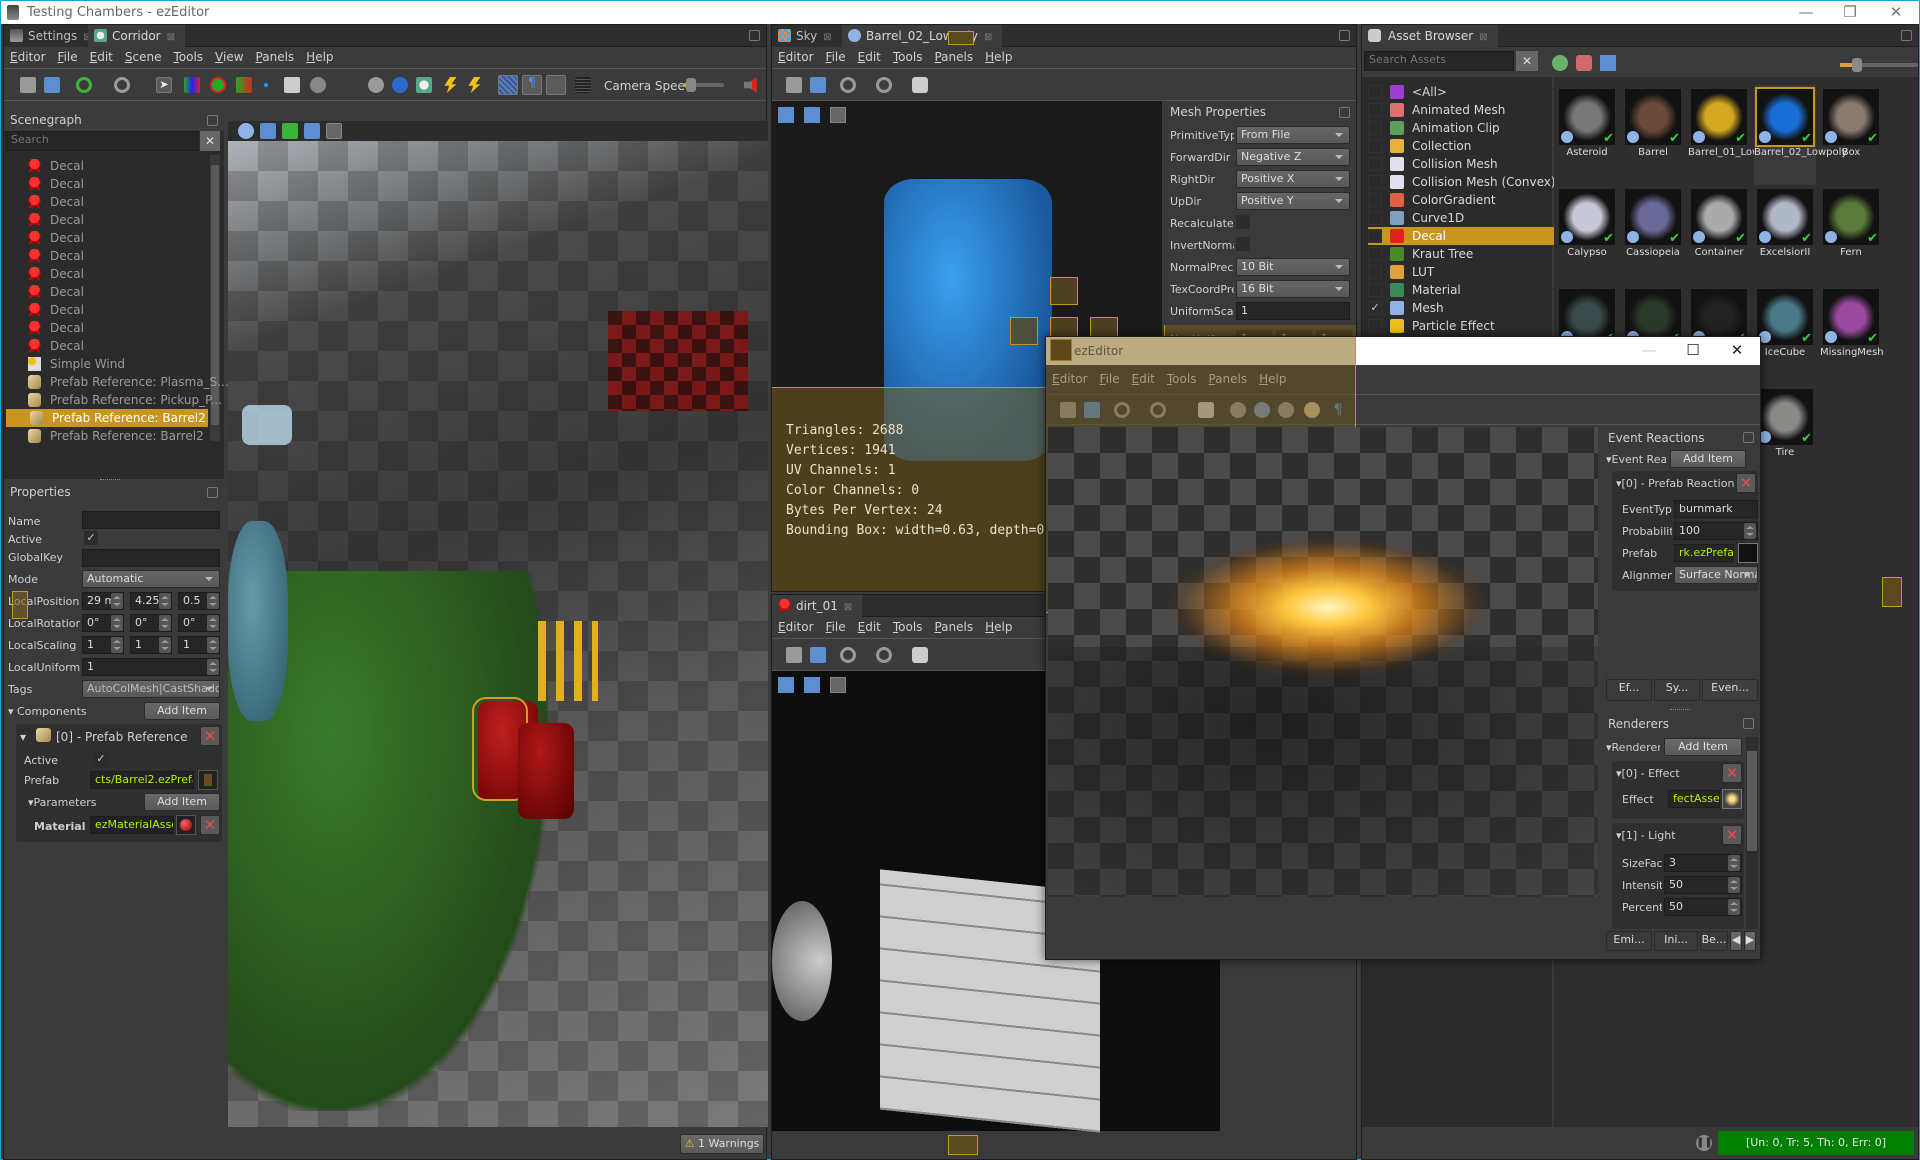  Describe the element at coordinates (182, 711) in the screenshot. I see `add-component-button: Add Item` at that location.